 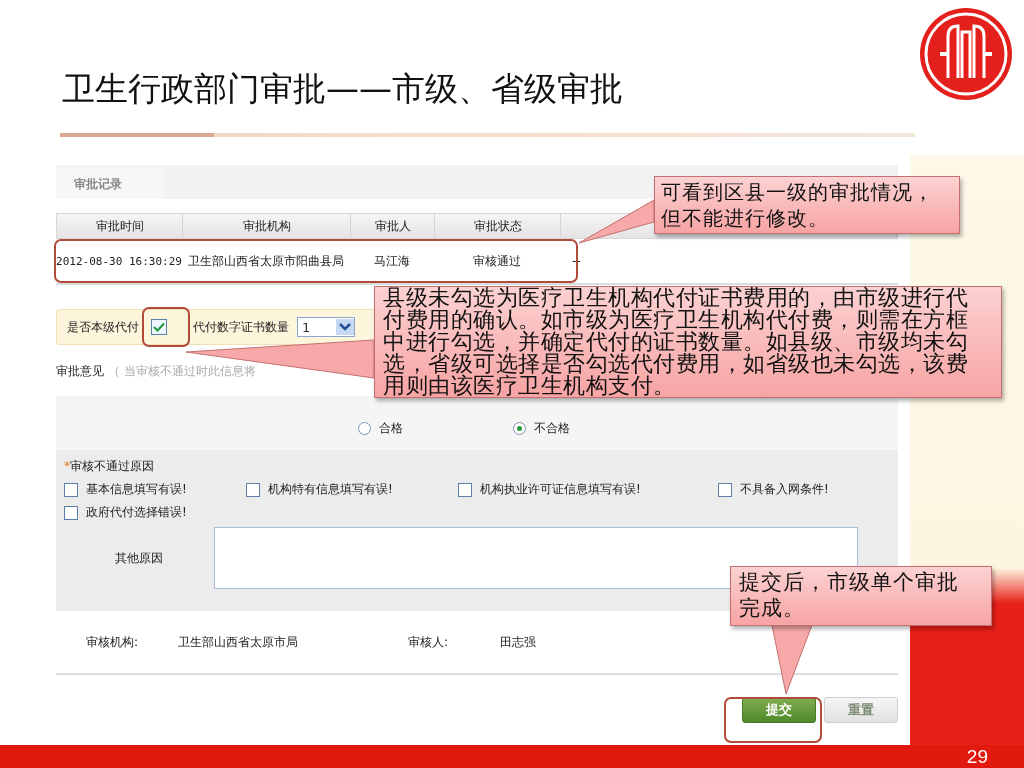 What do you see at coordinates (779, 710) in the screenshot?
I see `submit-button: 提交` at bounding box center [779, 710].